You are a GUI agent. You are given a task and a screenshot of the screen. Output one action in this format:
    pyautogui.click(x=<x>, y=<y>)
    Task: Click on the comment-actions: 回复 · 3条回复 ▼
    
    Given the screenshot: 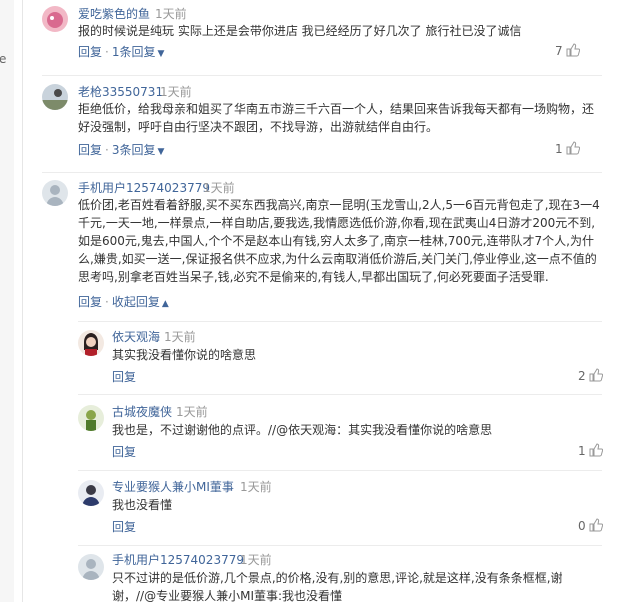 What is the action you would take?
    pyautogui.click(x=121, y=149)
    